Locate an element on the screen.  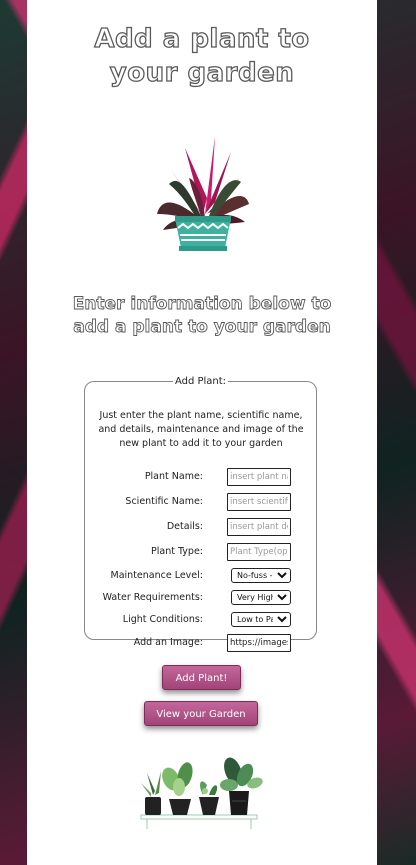
light-label: Light Conditions: is located at coordinates (162, 619).